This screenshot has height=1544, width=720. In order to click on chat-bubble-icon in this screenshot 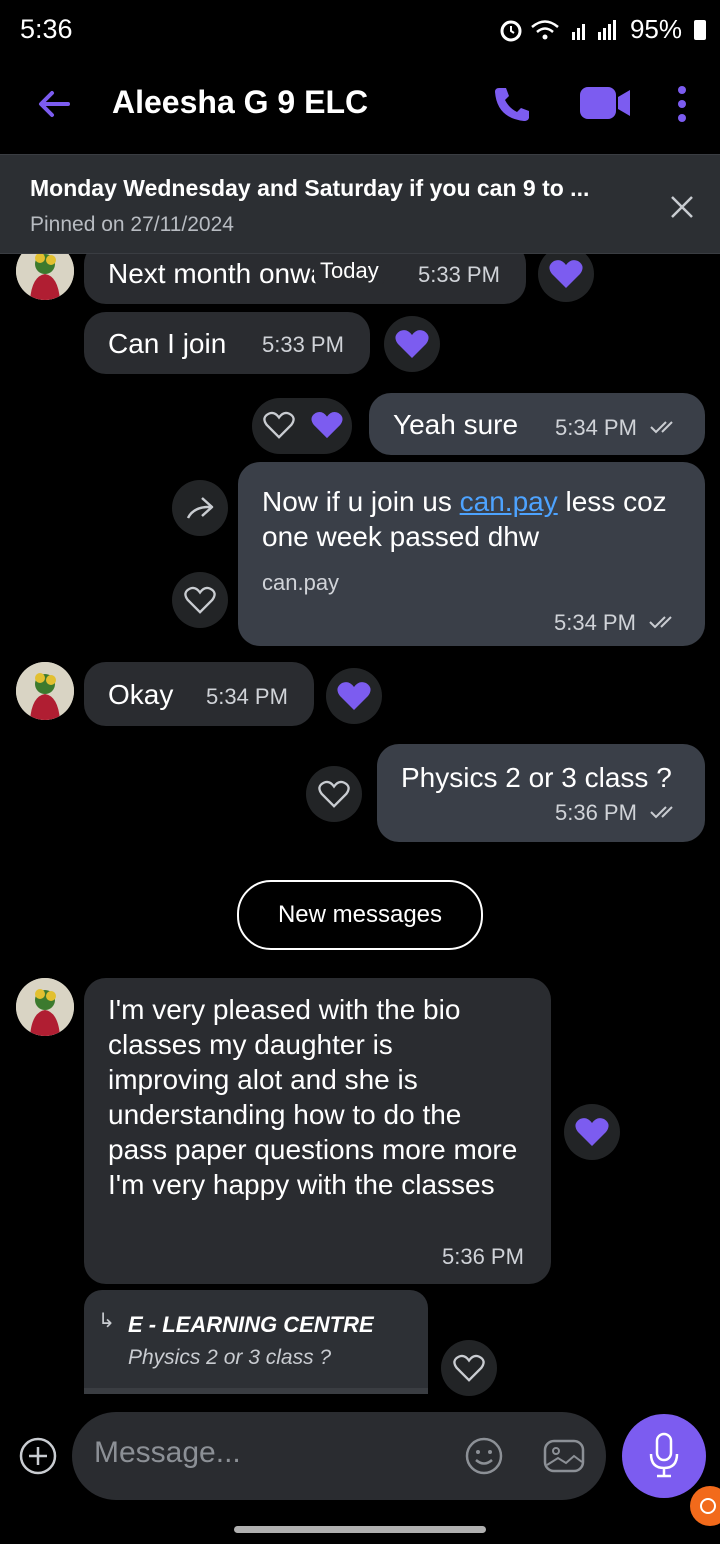, I will do `click(708, 1506)`.